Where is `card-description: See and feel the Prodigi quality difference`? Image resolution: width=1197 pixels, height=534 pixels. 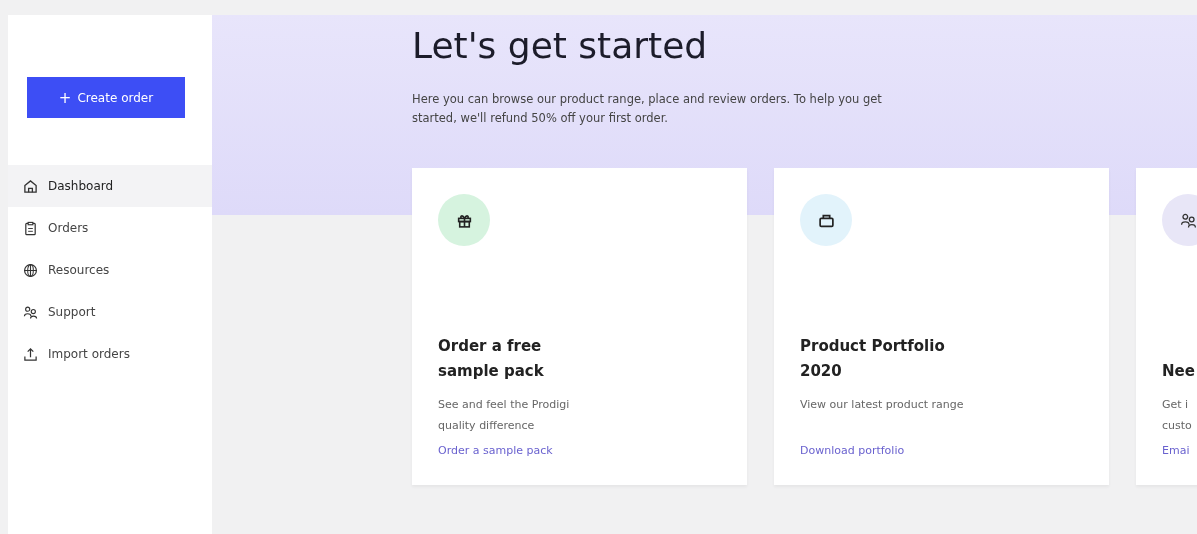
card-description: See and feel the Prodigi quality difference is located at coordinates (504, 415).